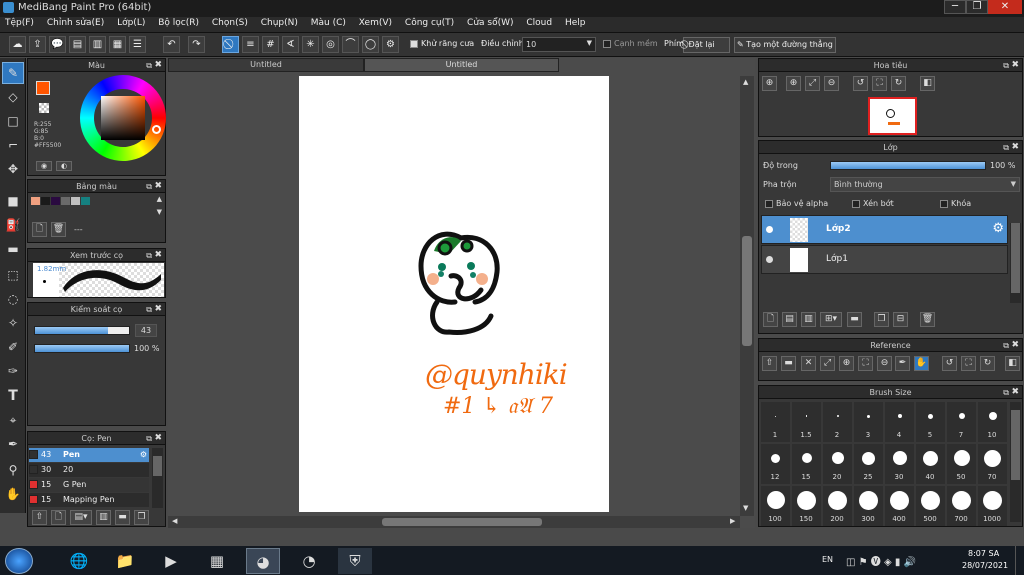  Describe the element at coordinates (927, 83) in the screenshot. I see `flip-icon: ◧` at that location.